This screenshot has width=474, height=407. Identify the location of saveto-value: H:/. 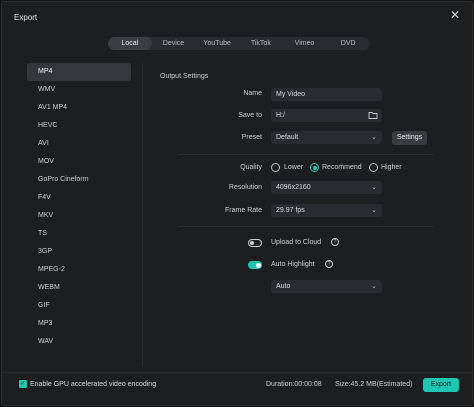
(280, 115).